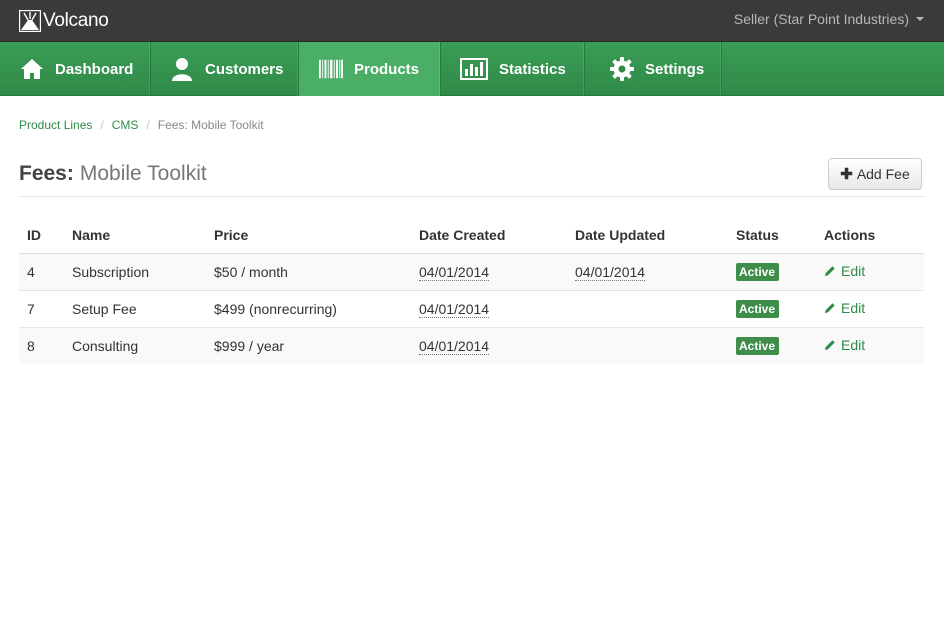 Image resolution: width=944 pixels, height=618 pixels. I want to click on nav-label-products: Products, so click(387, 69).